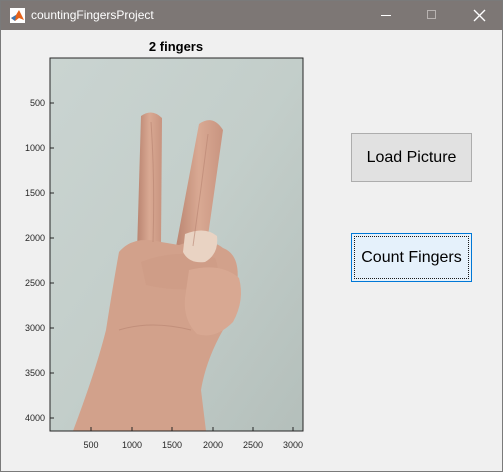 The height and width of the screenshot is (472, 503). I want to click on minimize-icon, so click(386, 15).